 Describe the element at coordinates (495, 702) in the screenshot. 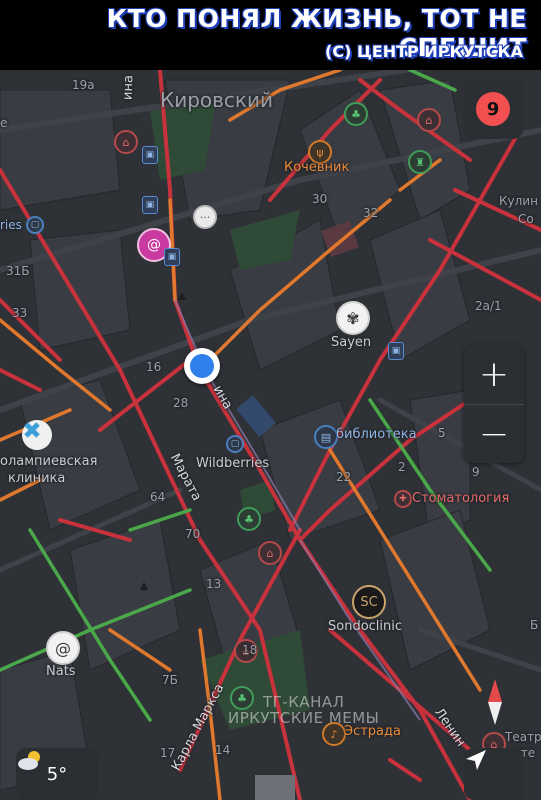

I see `compass-icon` at that location.